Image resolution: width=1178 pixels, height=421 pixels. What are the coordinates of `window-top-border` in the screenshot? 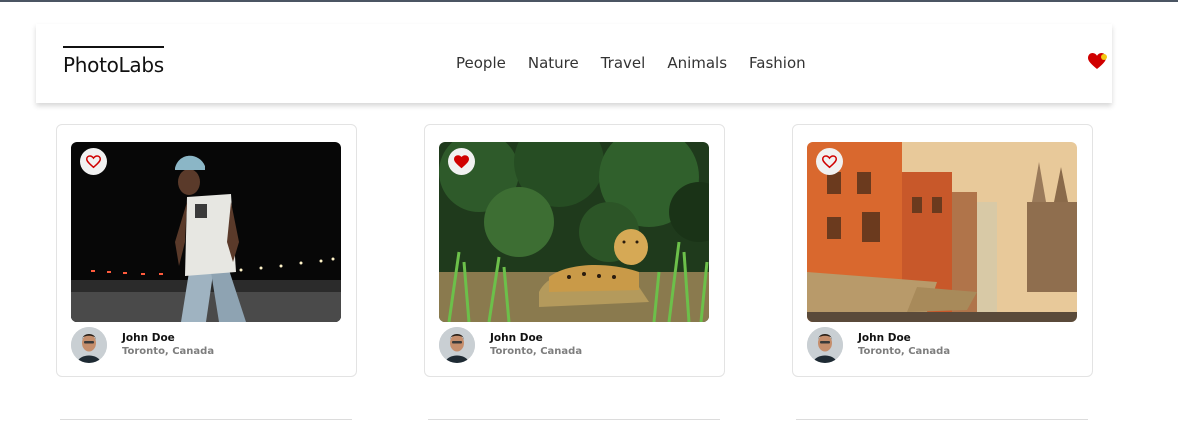 It's located at (589, 1).